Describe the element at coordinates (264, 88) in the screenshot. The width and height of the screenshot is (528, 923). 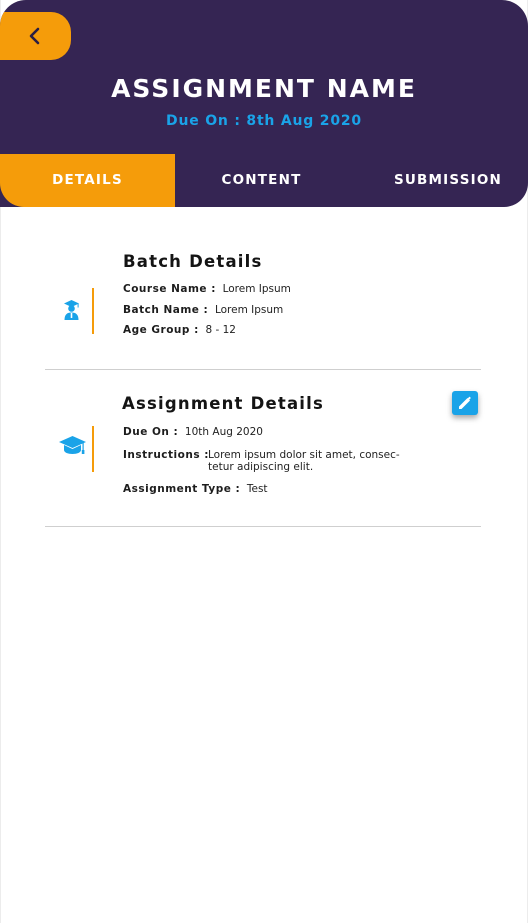
I see `page-title: ASSIGNMENT NAME` at that location.